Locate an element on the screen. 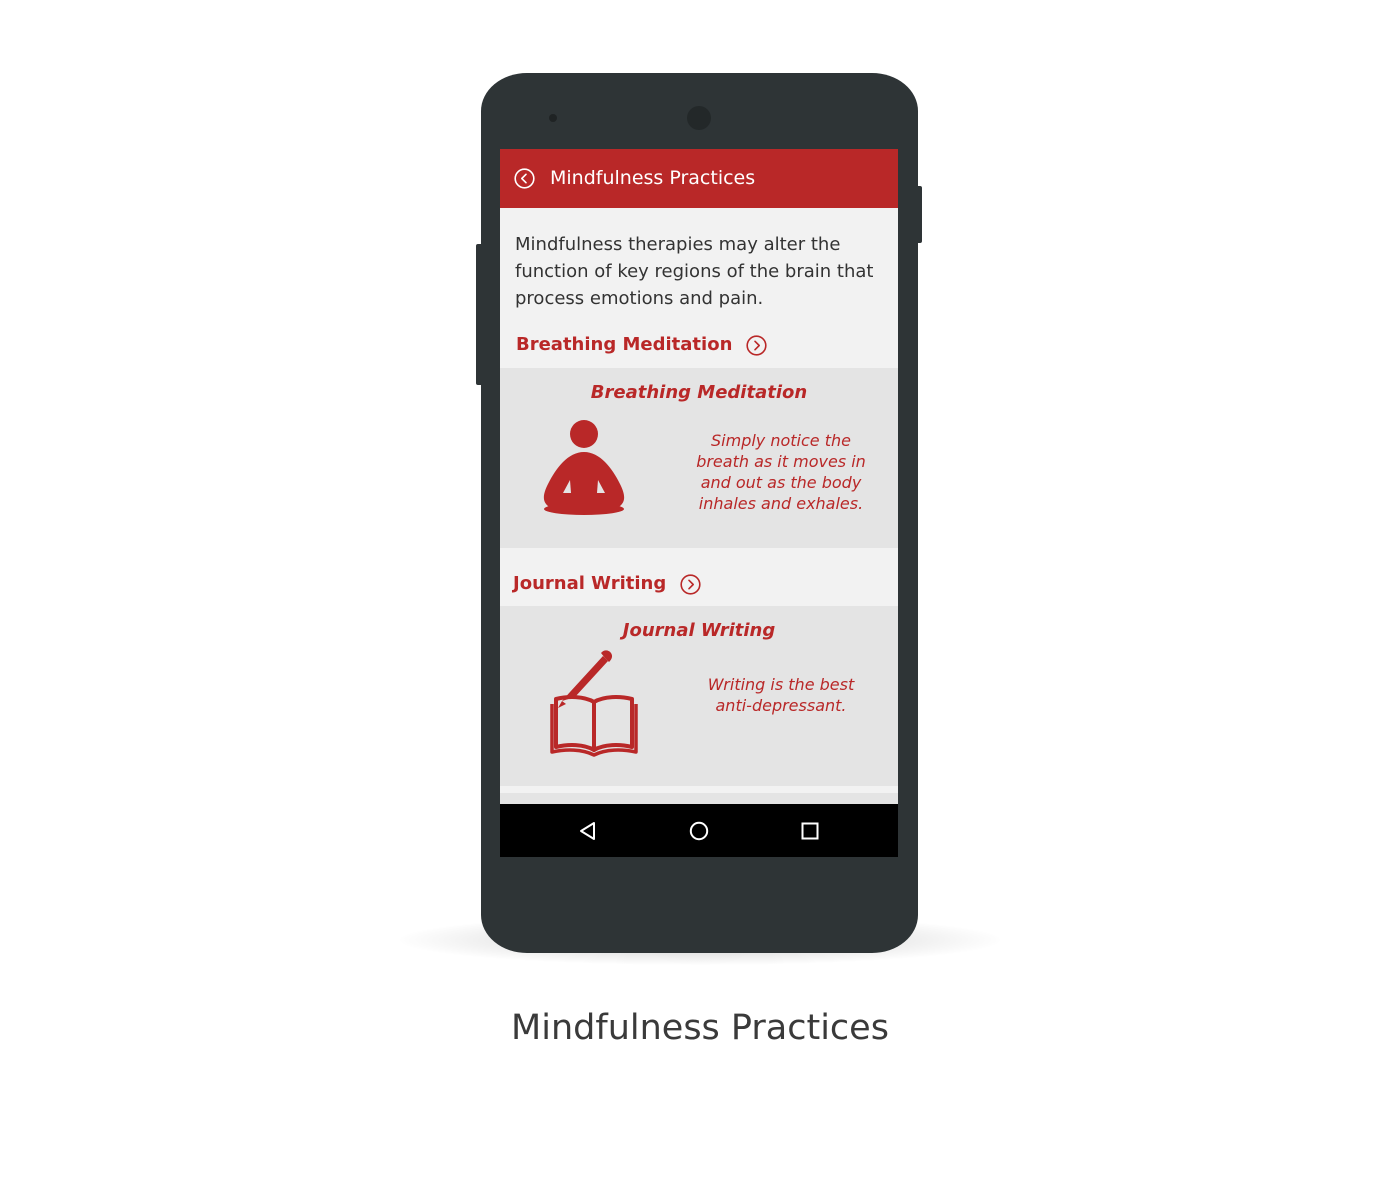  card-description: Writing is the best anti-depressant. is located at coordinates (781, 695).